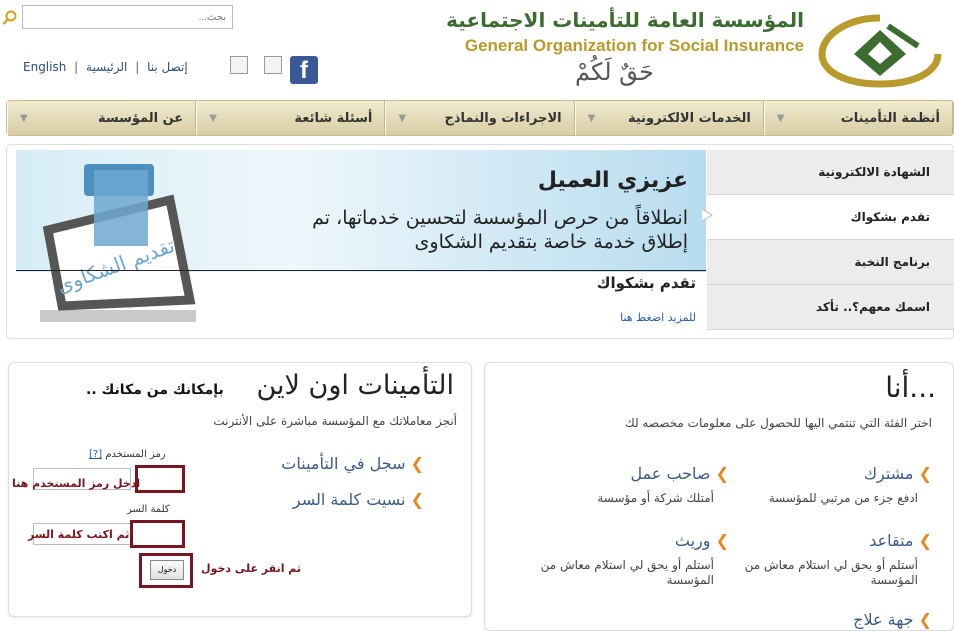 Image resolution: width=954 pixels, height=631 pixels. Describe the element at coordinates (79, 534) in the screenshot. I see `annotation-password-note: ثم اكتب كلمة السر` at that location.